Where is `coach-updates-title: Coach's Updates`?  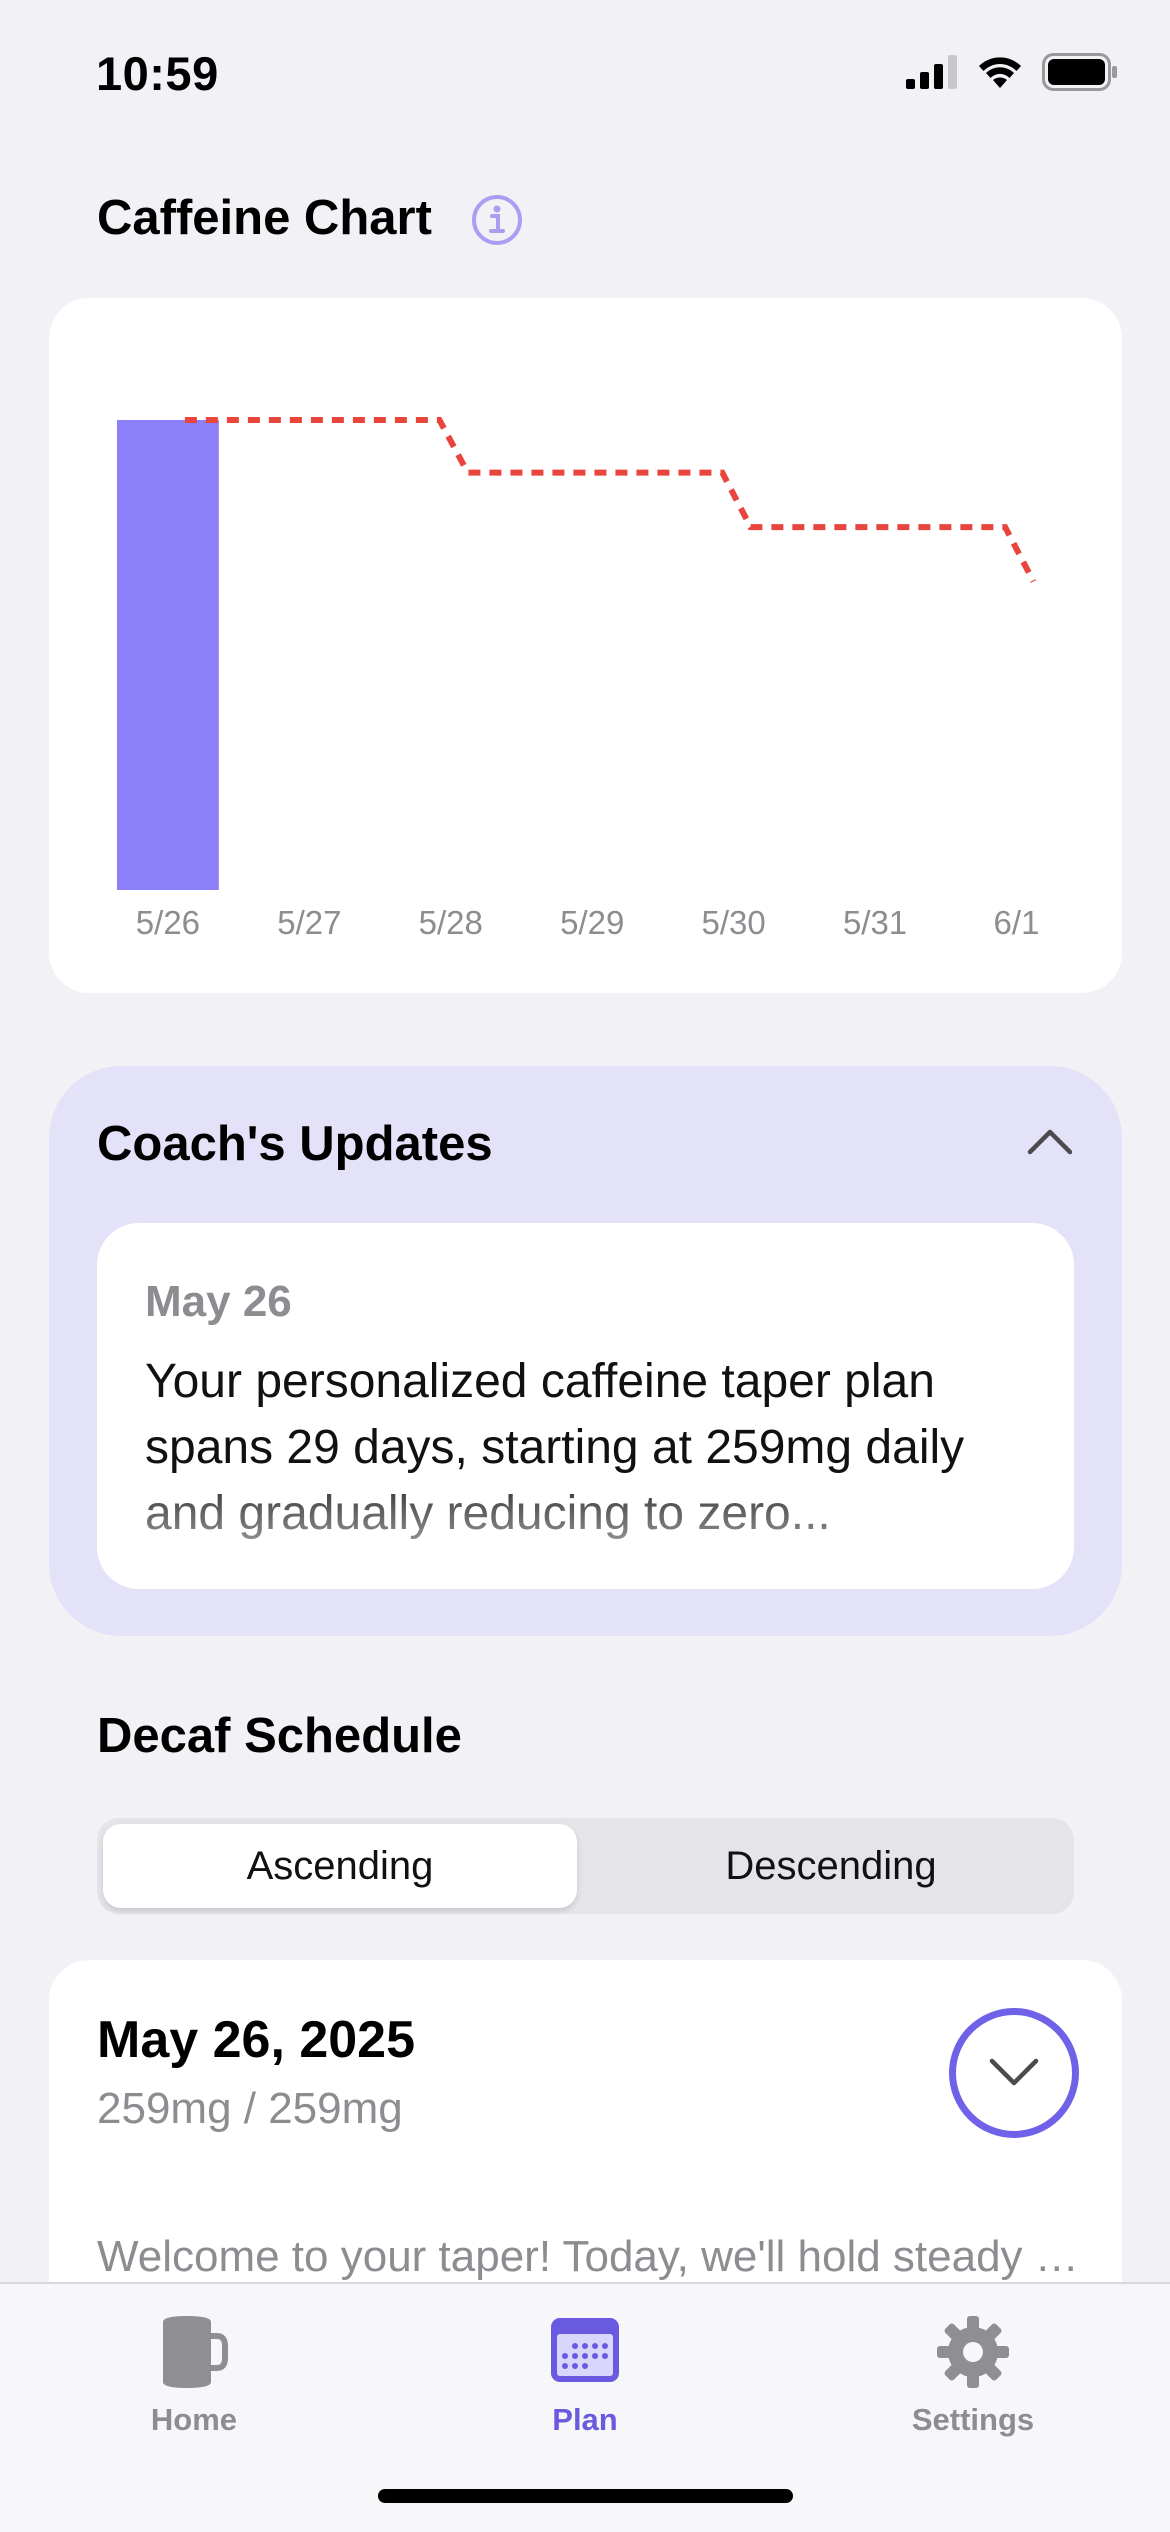
coach-updates-title: Coach's Updates is located at coordinates (295, 1144).